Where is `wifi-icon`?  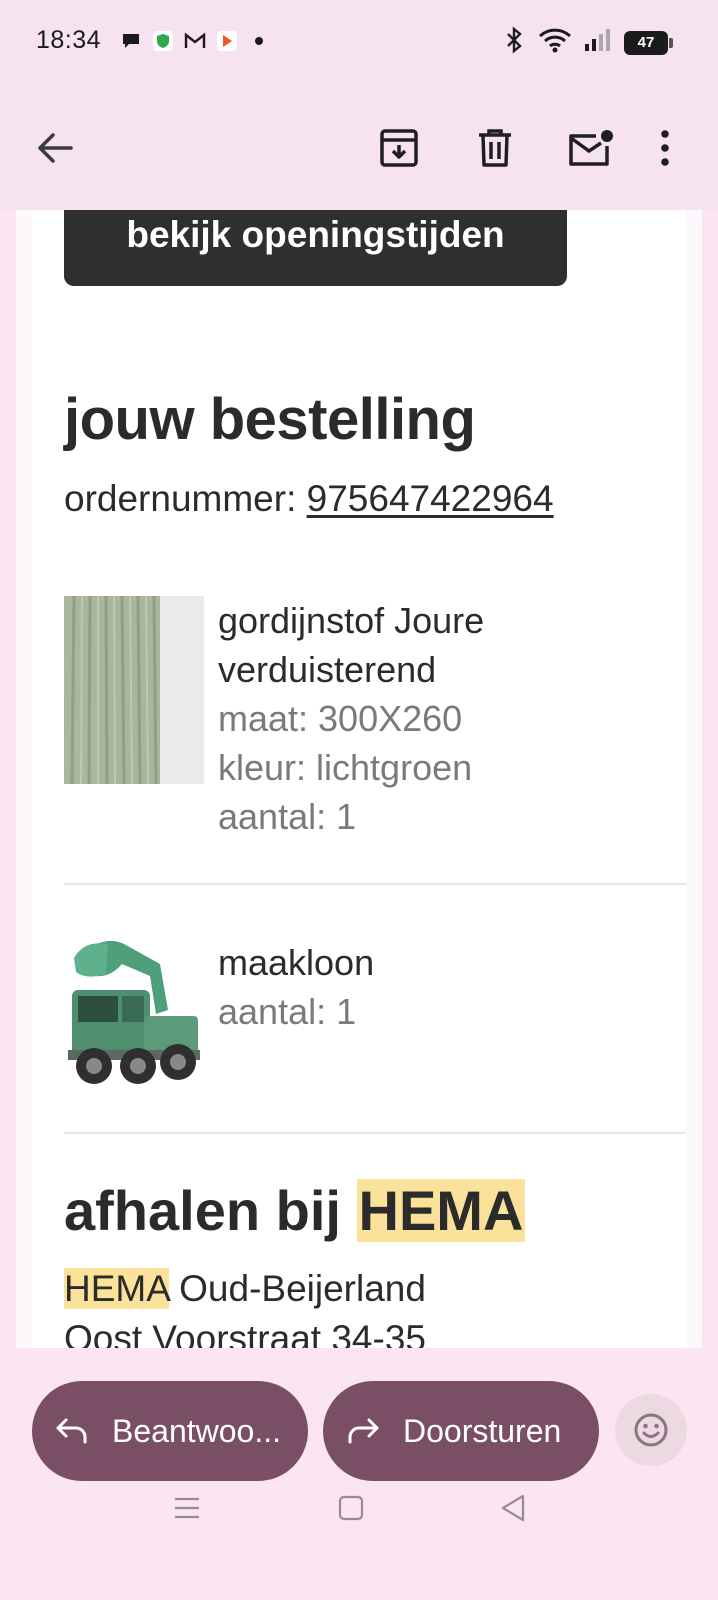 wifi-icon is located at coordinates (555, 42).